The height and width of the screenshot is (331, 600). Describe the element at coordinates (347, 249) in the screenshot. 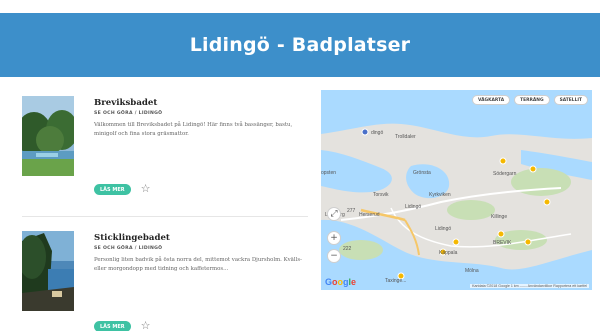

I see `map-label: 222` at that location.